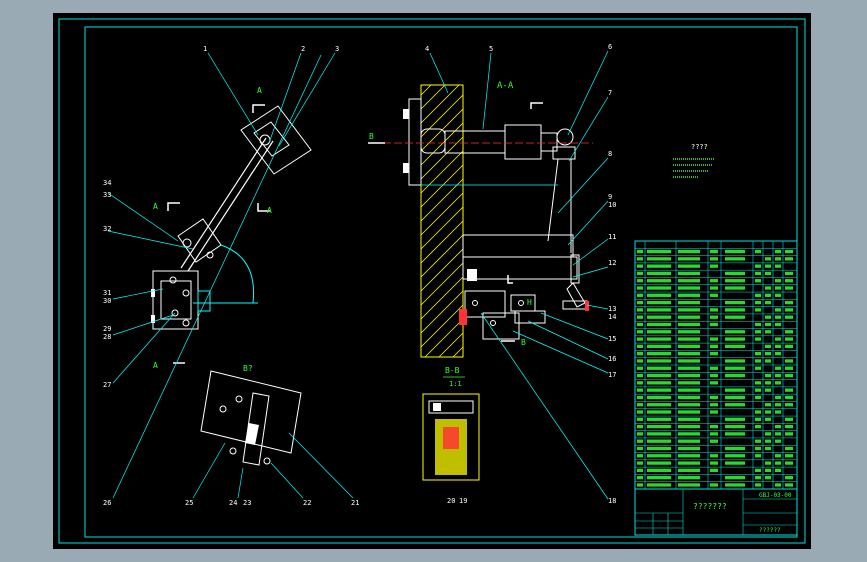  I want to click on callout-4: 4, so click(427, 49).